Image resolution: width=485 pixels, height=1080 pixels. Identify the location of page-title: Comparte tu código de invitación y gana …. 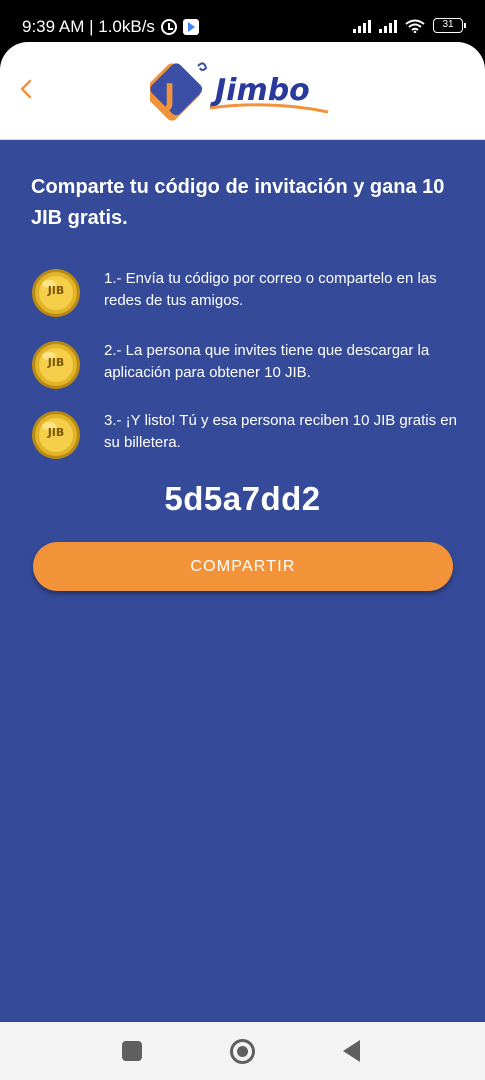
(238, 202).